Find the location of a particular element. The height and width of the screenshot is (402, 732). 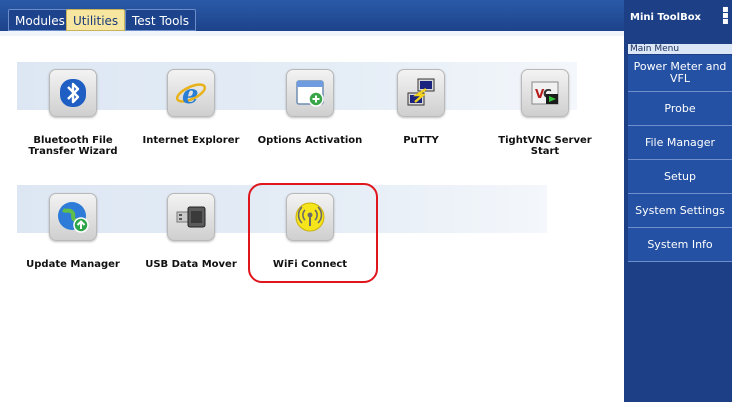

app-bluetooth-file-transfer: Bluetooth File Transfer Wizard is located at coordinates (73, 113).